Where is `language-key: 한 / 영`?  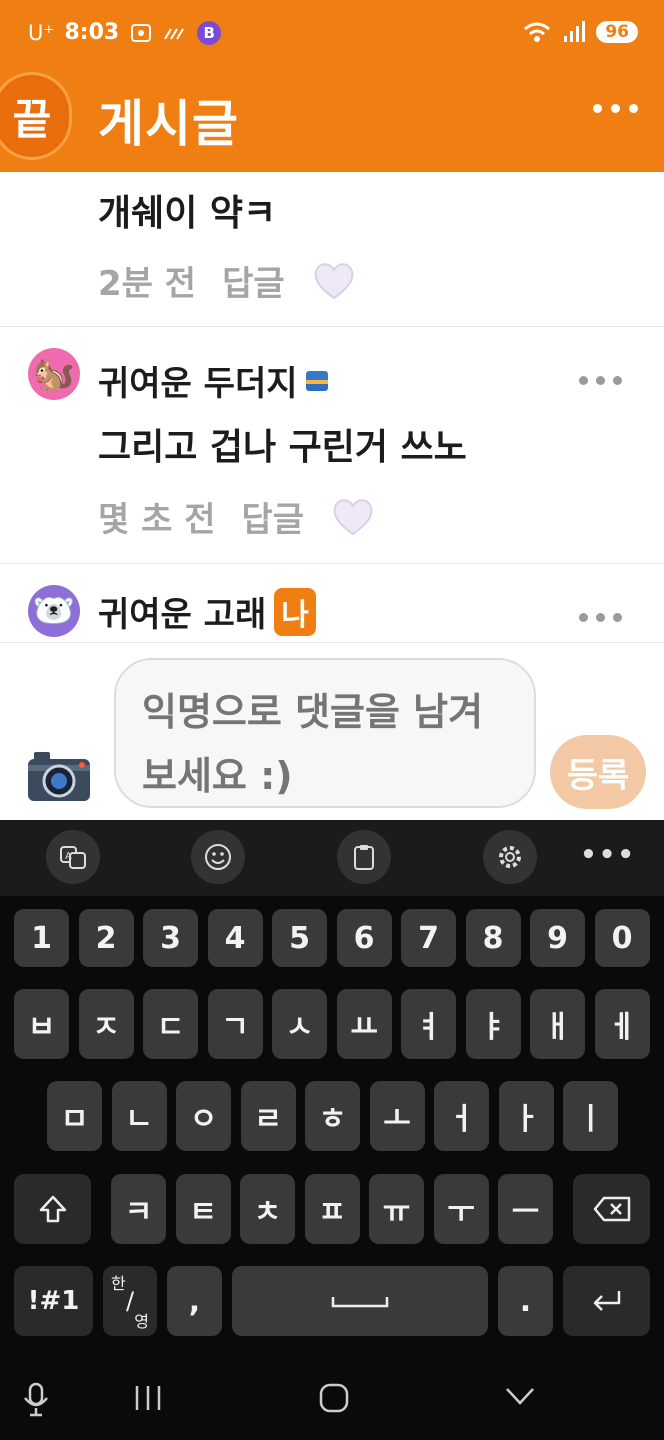
language-key: 한 / 영 is located at coordinates (130, 1301).